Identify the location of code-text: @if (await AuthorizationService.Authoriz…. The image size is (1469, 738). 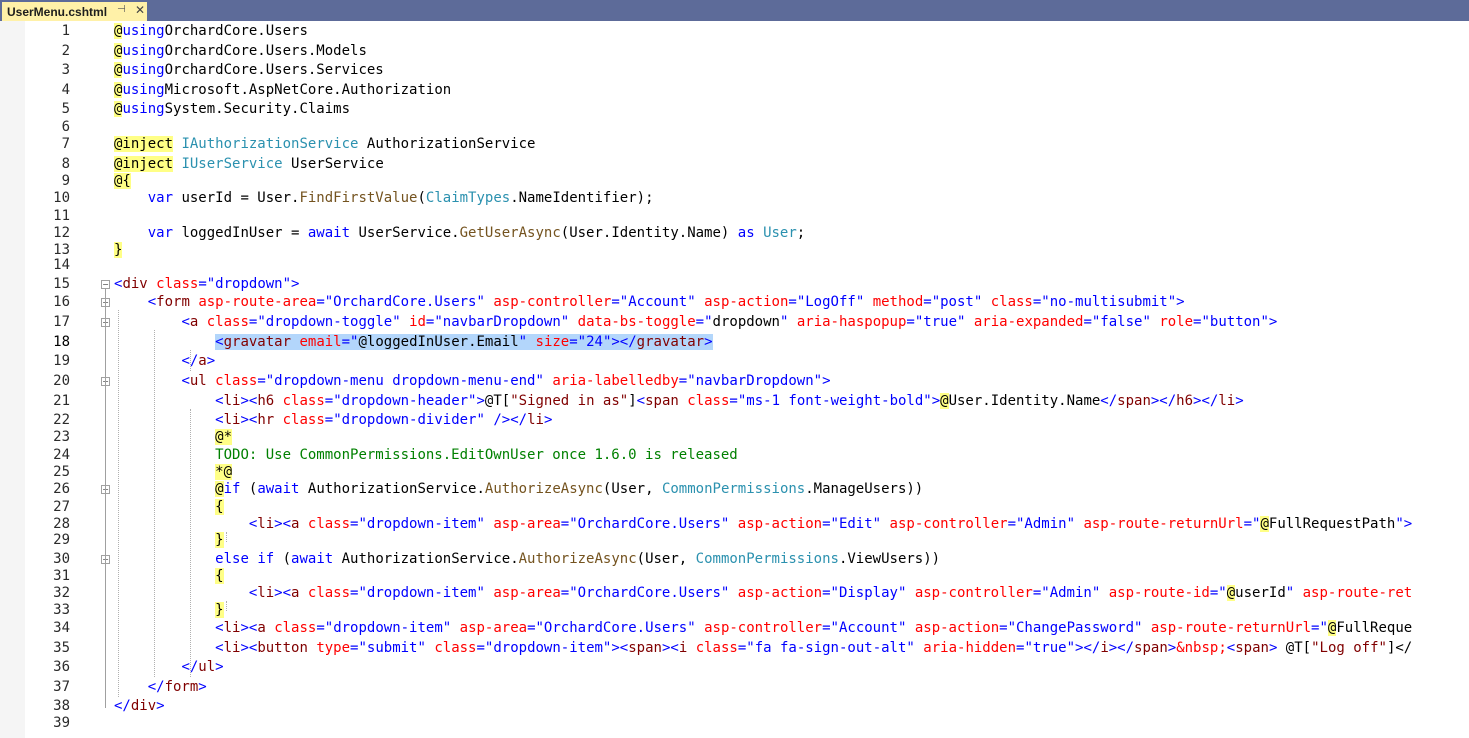
(569, 488).